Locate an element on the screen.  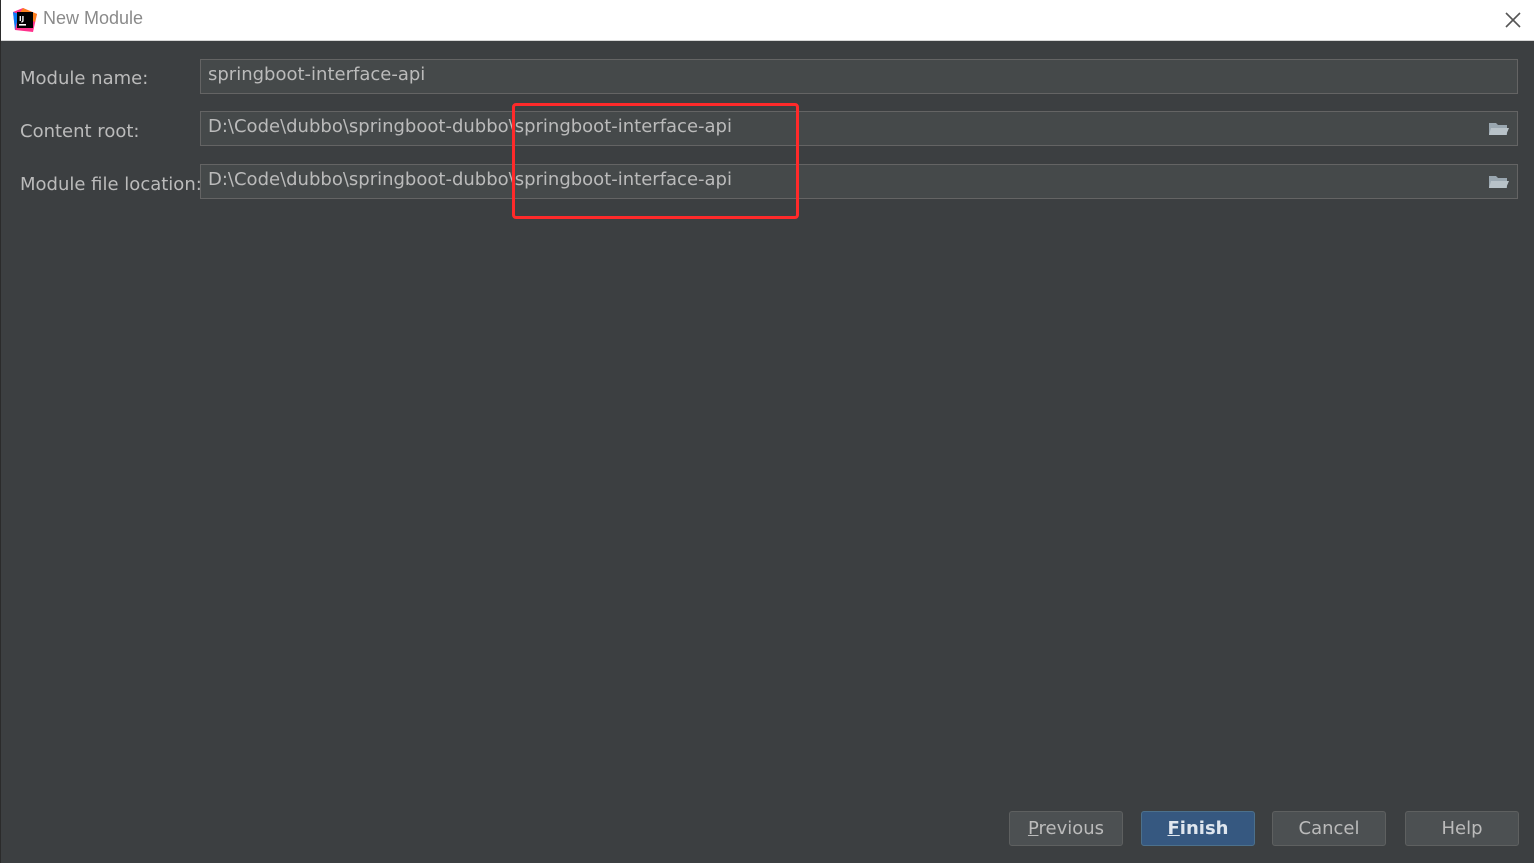
module-name-label: Module name: is located at coordinates (84, 78).